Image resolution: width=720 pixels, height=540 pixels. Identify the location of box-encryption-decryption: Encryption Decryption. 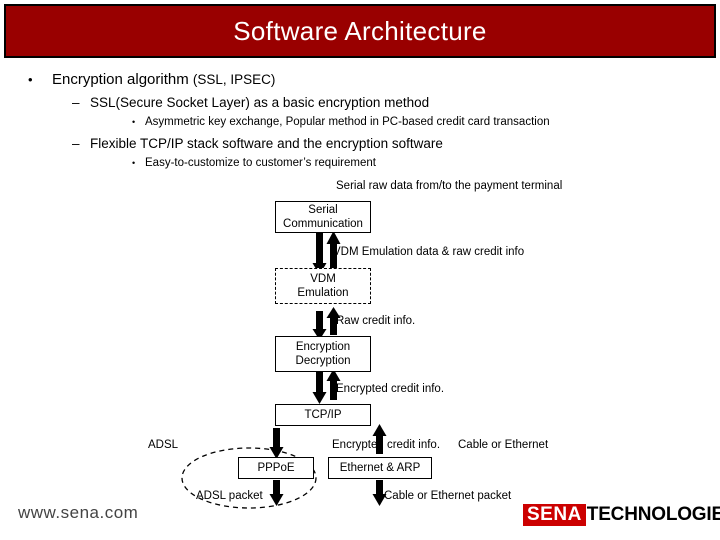
(323, 354).